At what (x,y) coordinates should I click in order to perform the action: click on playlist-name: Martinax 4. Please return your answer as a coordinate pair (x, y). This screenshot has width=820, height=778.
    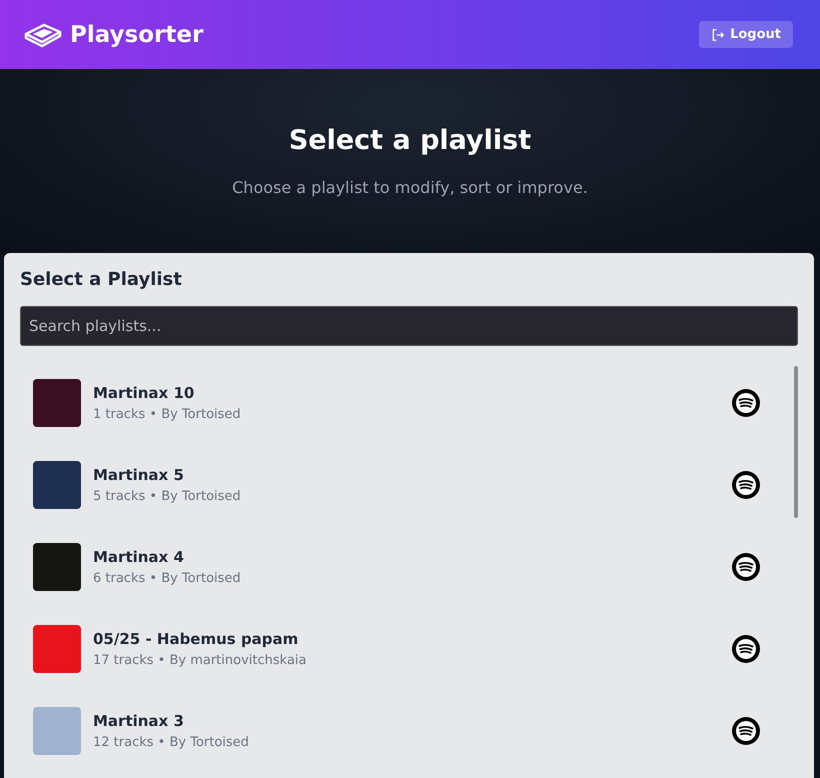
    Looking at the image, I should click on (139, 557).